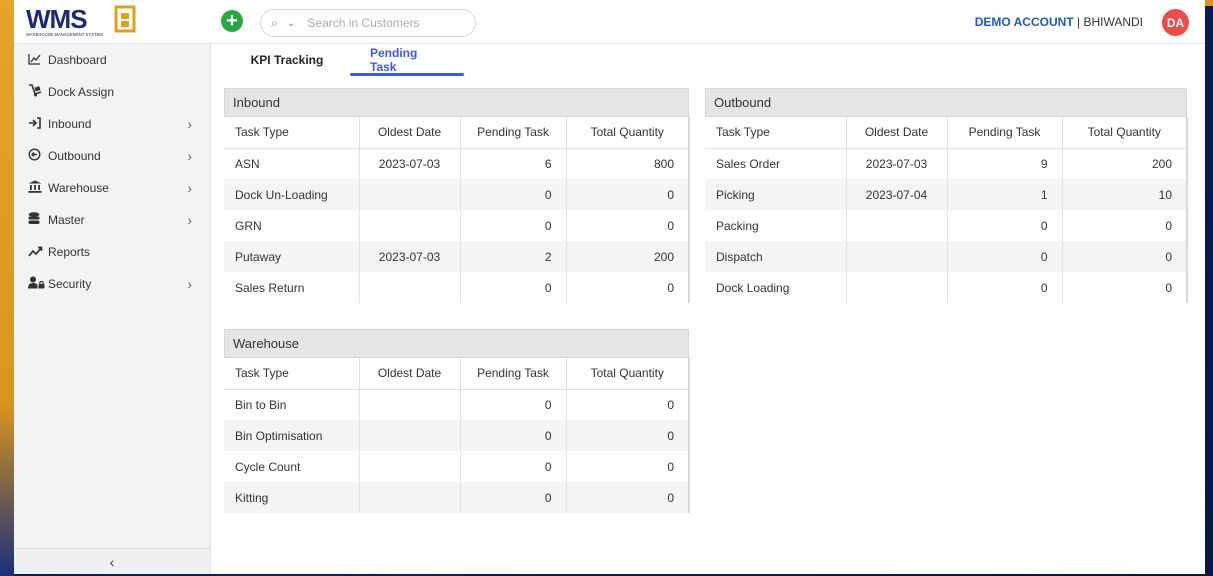  What do you see at coordinates (1024, 22) in the screenshot?
I see `account-name: DEMO ACCOUNT` at bounding box center [1024, 22].